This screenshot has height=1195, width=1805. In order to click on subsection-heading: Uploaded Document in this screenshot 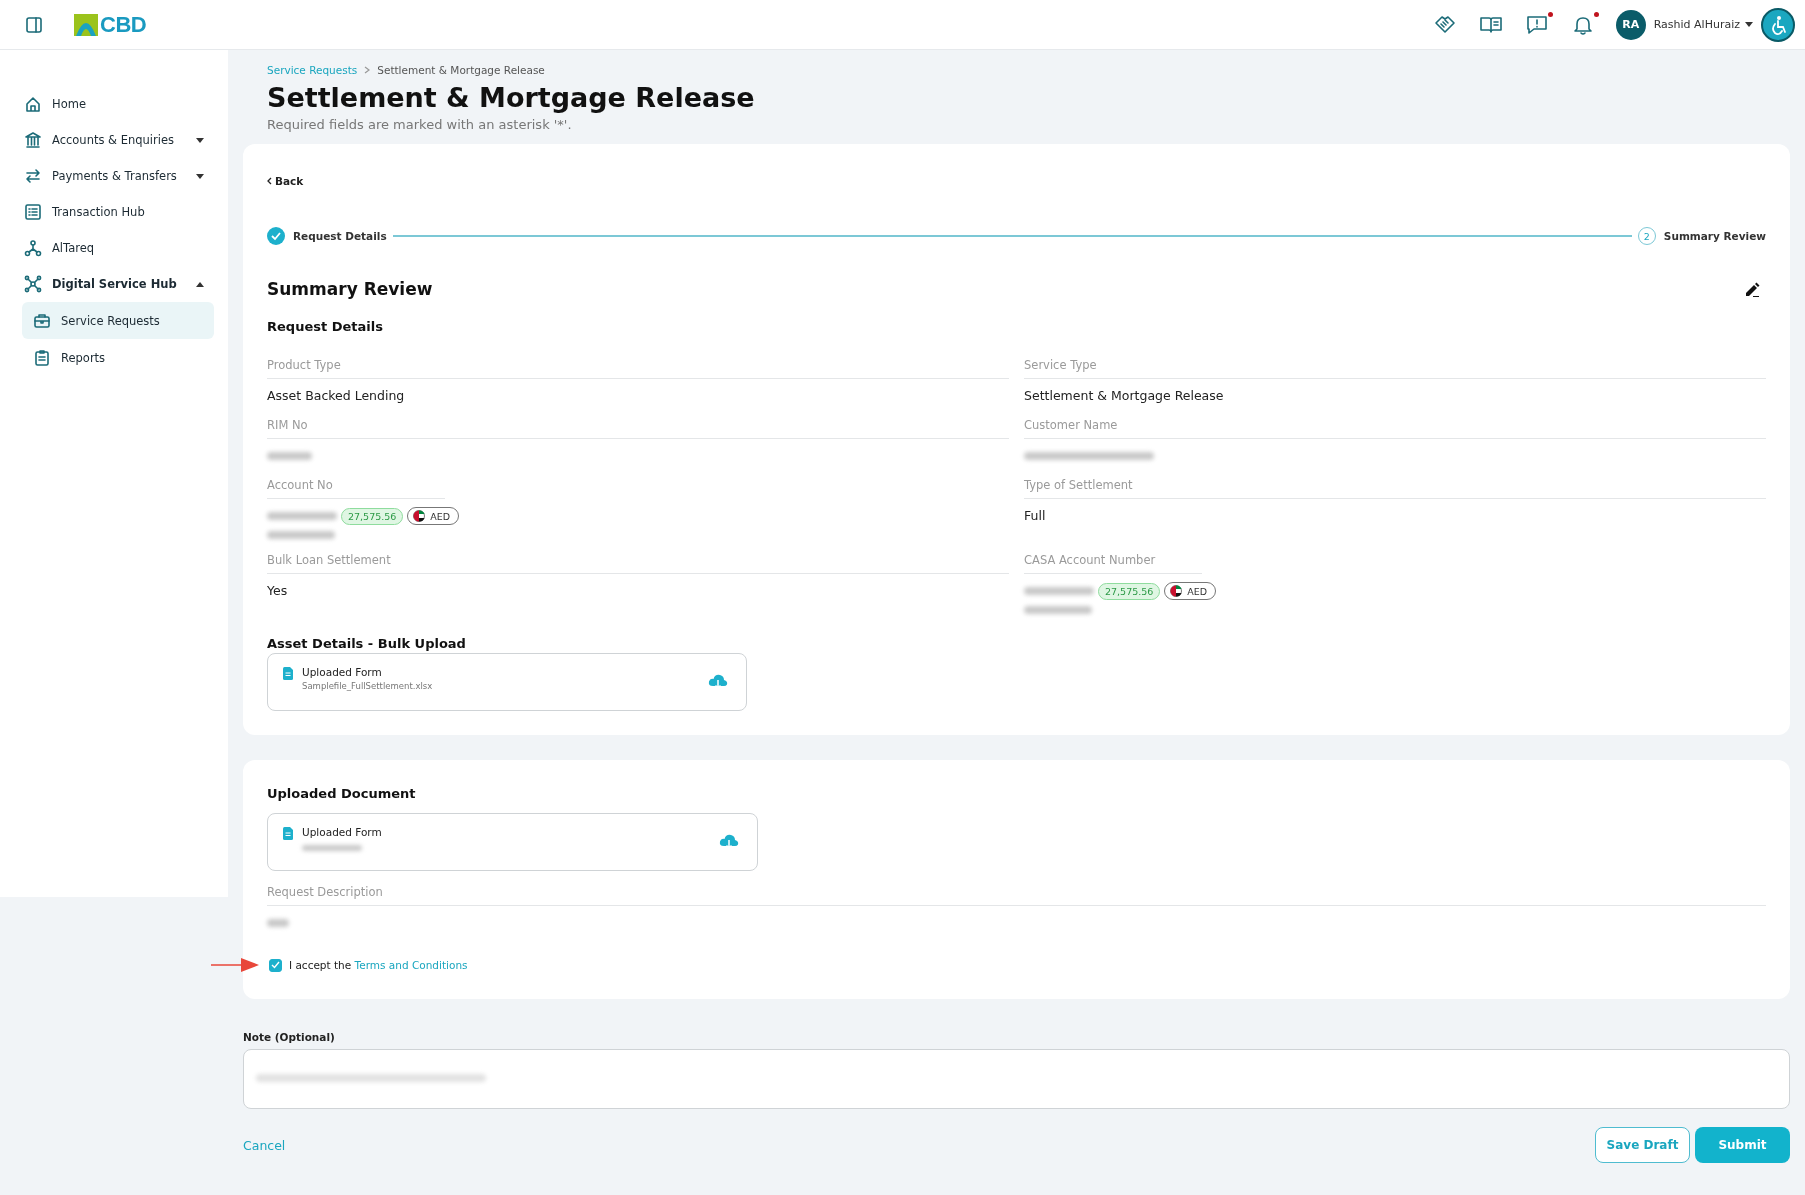, I will do `click(342, 793)`.